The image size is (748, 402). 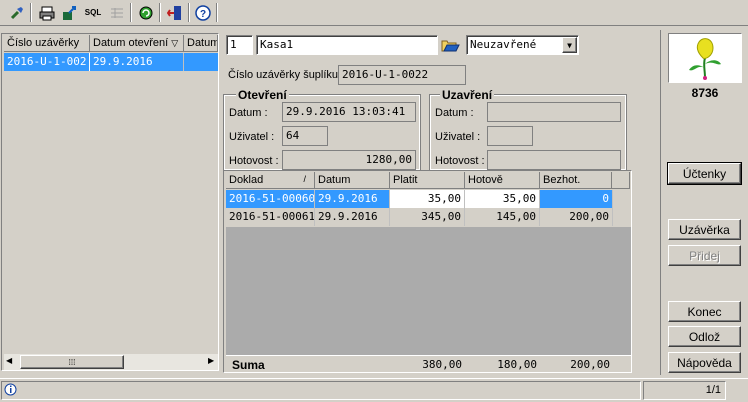 I want to click on page-indicator: 1/1, so click(x=684, y=390).